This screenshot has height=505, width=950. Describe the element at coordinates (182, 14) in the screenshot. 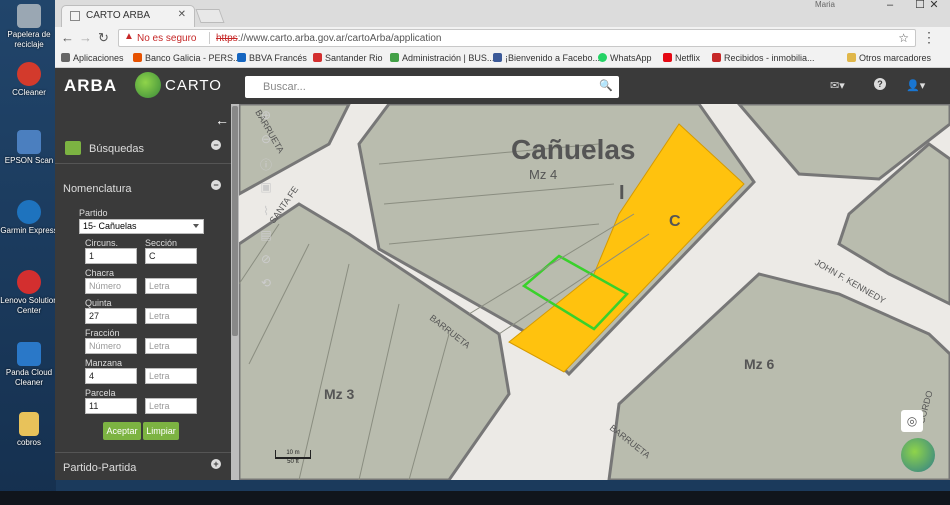

I see `close-tab-icon: ✕` at that location.